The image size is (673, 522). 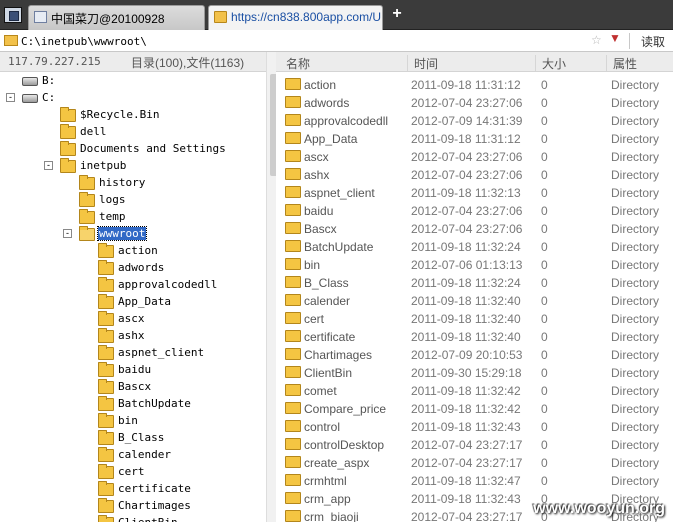 I want to click on tree-node-label: adwords, so click(x=141, y=267).